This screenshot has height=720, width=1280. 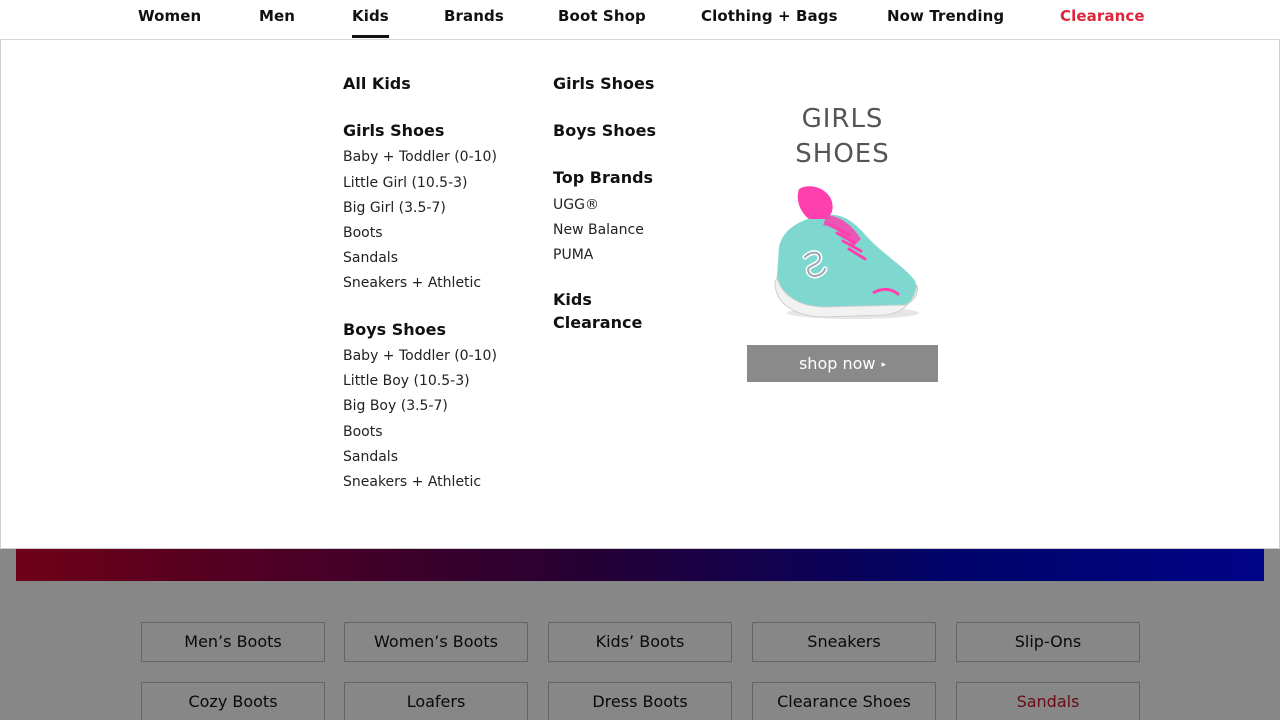 What do you see at coordinates (277, 16) in the screenshot?
I see `nav-men: Men` at bounding box center [277, 16].